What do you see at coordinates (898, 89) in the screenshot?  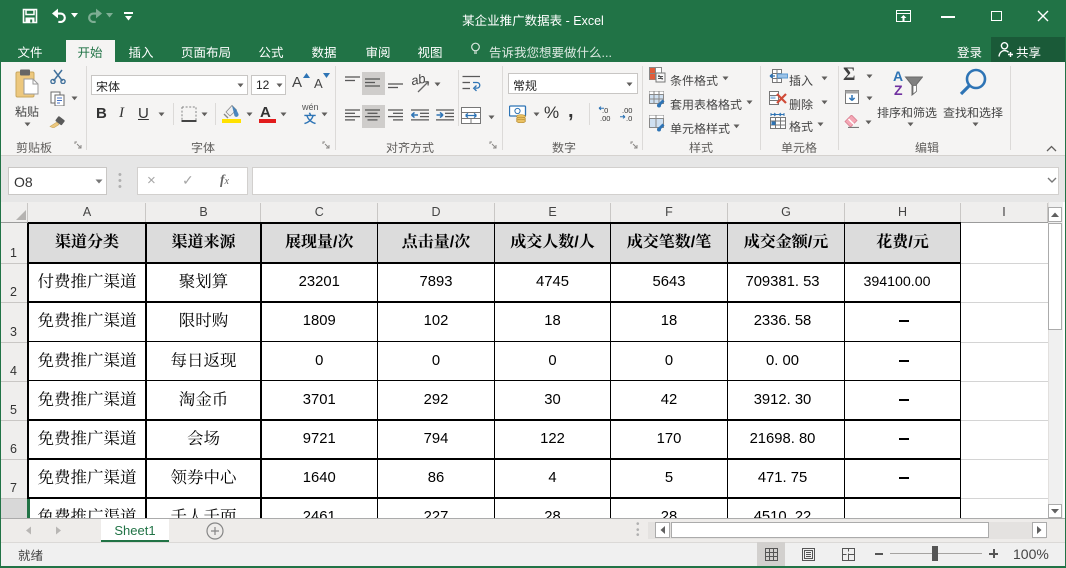 I see `svg-text: Z` at bounding box center [898, 89].